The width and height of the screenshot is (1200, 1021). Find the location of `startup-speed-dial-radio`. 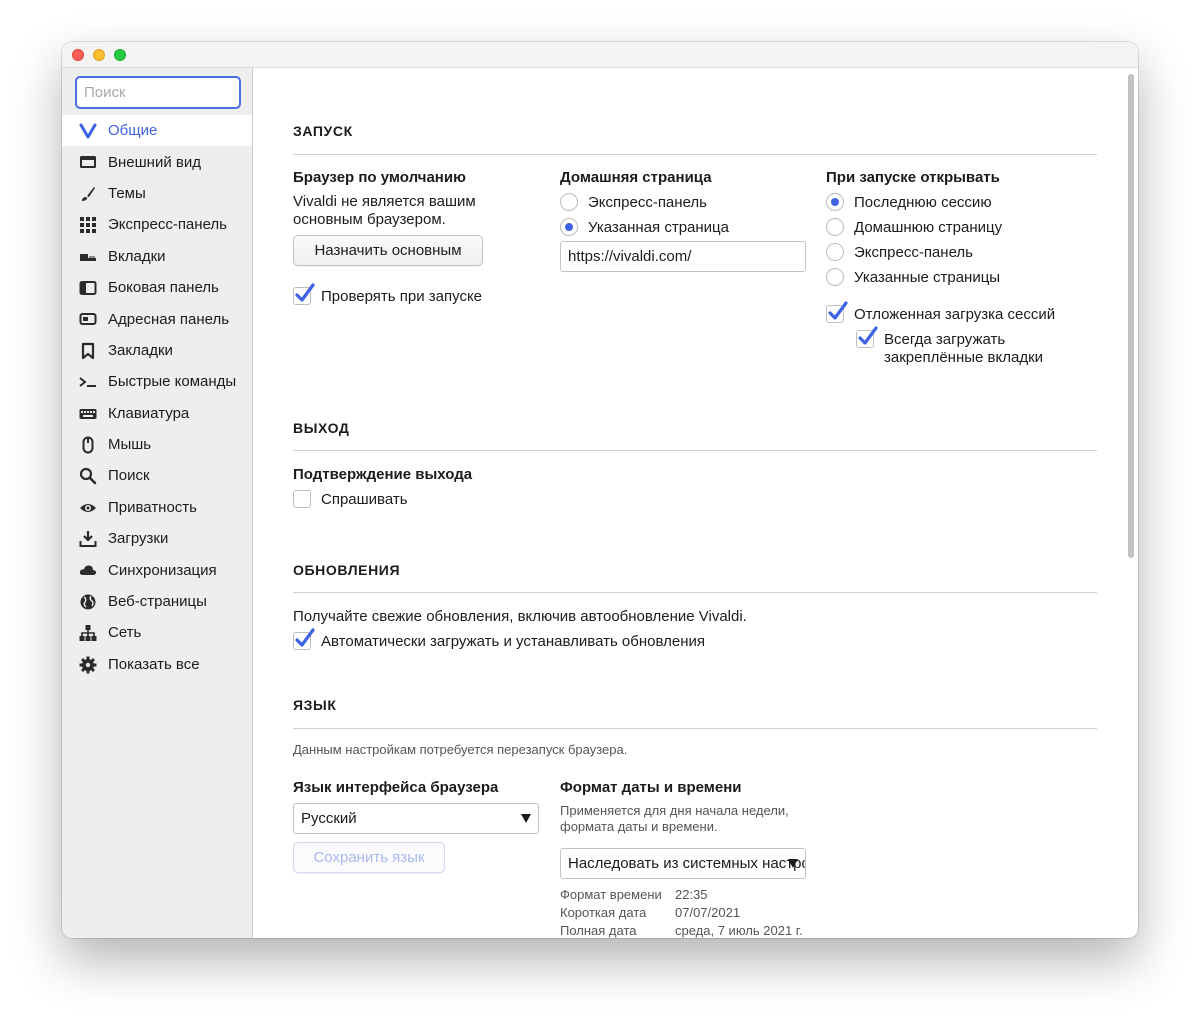

startup-speed-dial-radio is located at coordinates (835, 252).